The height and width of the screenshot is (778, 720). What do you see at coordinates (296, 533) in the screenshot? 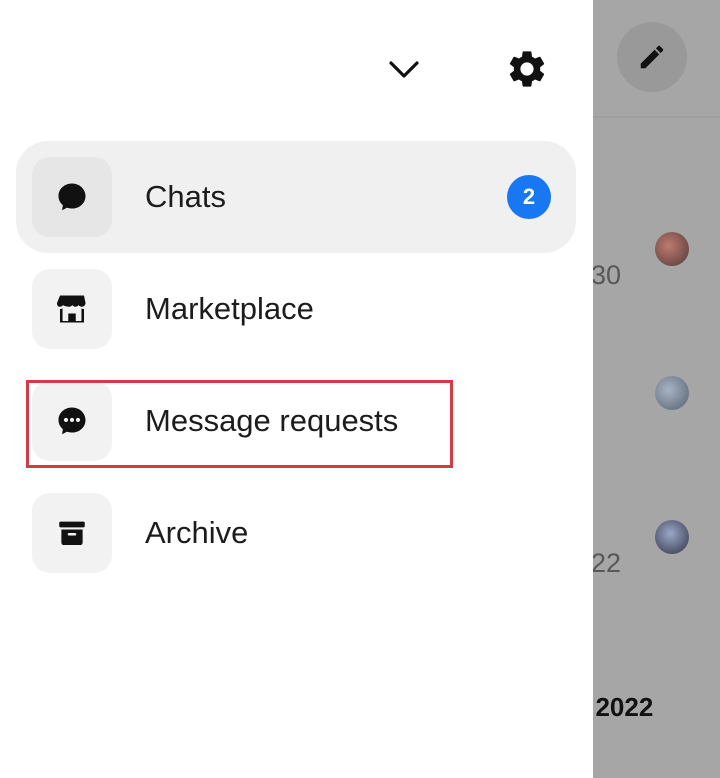
I see `menu-item-archive: Archive` at bounding box center [296, 533].